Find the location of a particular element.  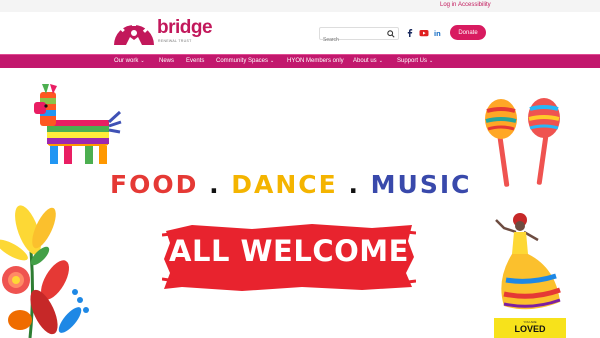

accessibility-link: Accessibility is located at coordinates (474, 5).